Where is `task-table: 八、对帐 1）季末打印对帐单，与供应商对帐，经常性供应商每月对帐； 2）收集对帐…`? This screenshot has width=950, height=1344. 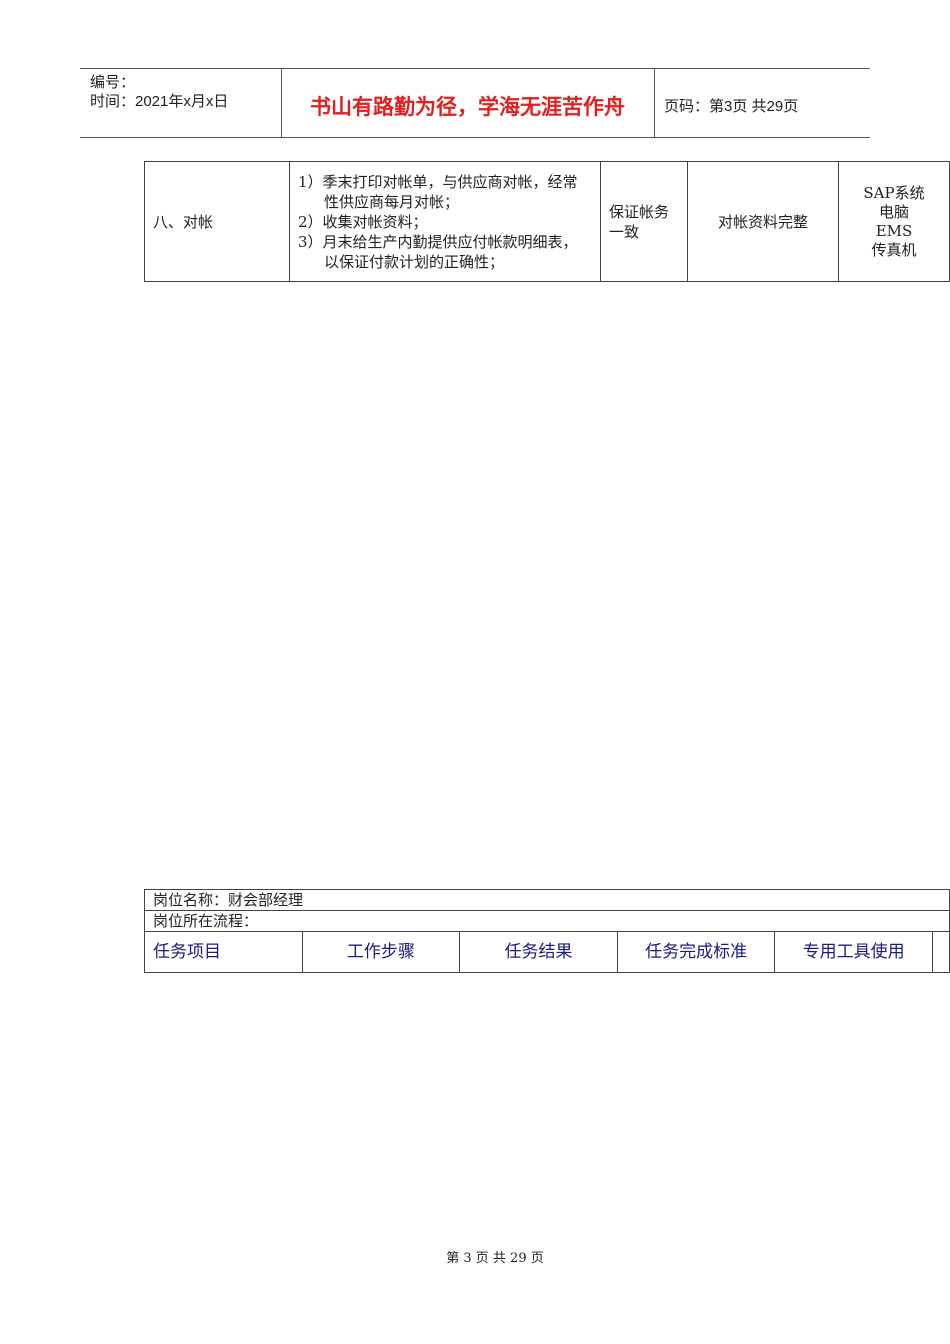 task-table: 八、对帐 1）季末打印对帐单，与供应商对帐，经常性供应商每月对帐； 2）收集对帐… is located at coordinates (547, 221).